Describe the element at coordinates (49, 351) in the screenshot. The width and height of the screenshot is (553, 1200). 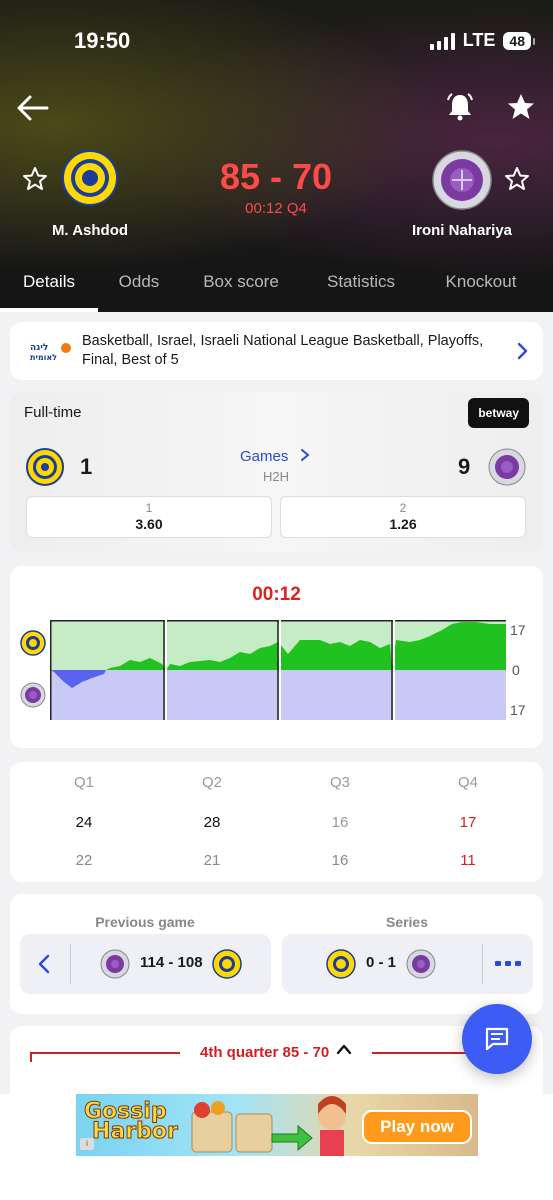
I see `league-logo: ליגה לאומית` at that location.